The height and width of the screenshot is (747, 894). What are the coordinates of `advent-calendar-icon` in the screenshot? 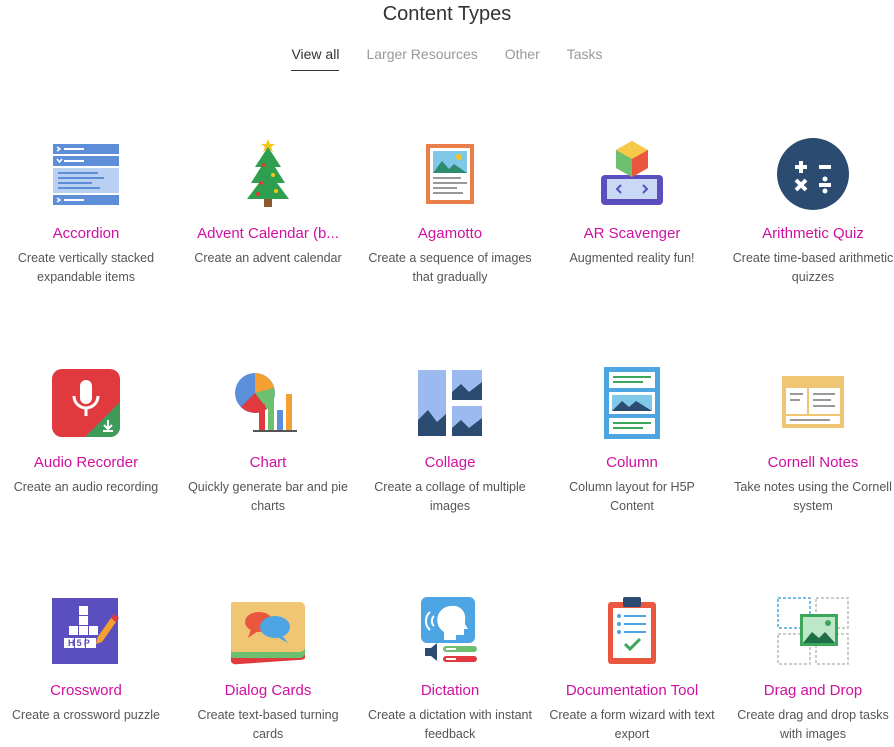 It's located at (268, 173).